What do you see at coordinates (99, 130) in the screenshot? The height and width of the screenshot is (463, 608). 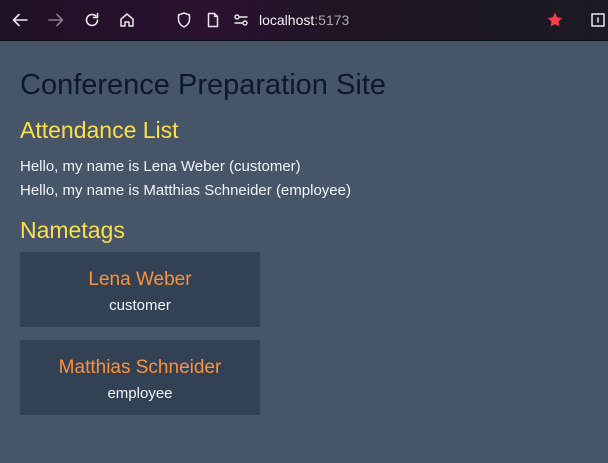 I see `attendance-list-heading: Attendance List` at bounding box center [99, 130].